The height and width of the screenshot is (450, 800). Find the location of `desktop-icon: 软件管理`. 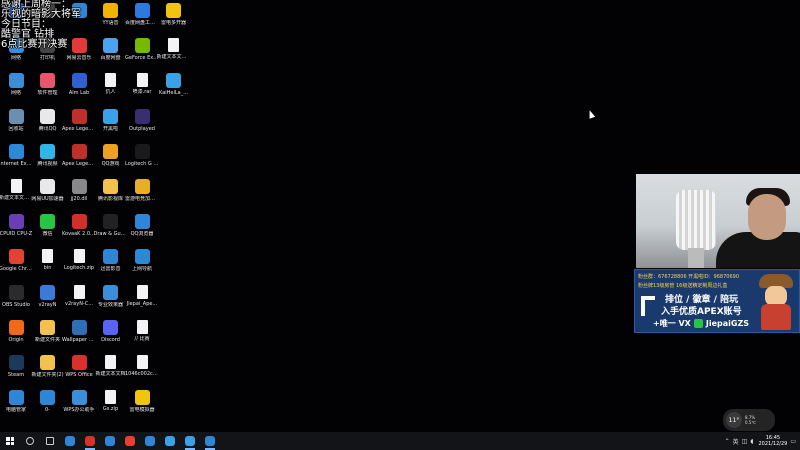

desktop-icon: 软件管理 is located at coordinates (48, 91).